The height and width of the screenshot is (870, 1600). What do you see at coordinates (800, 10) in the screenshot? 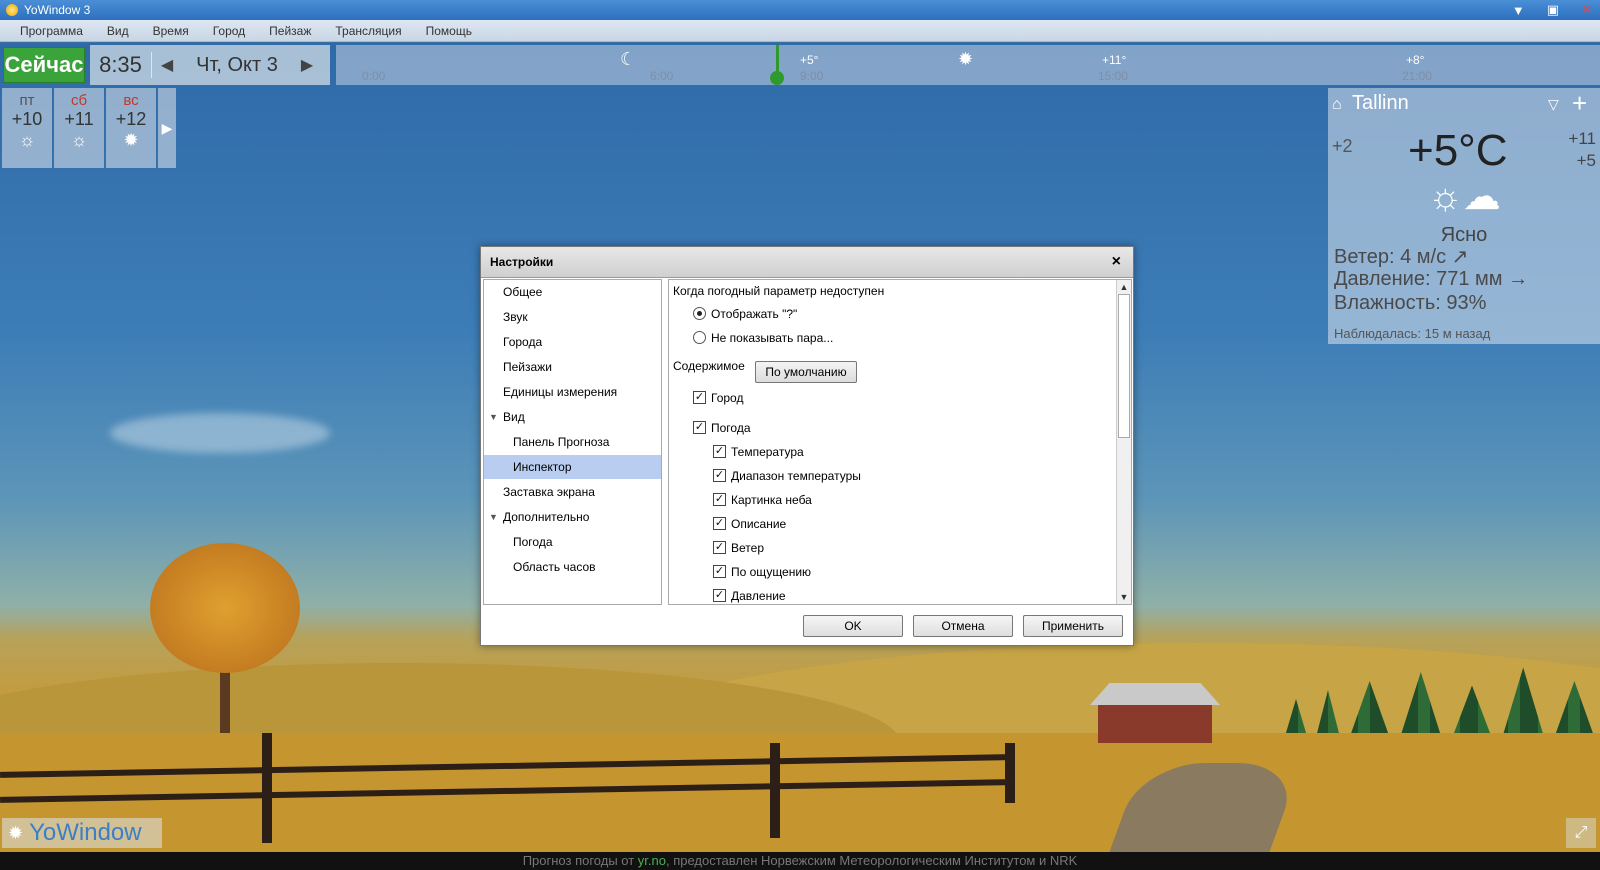
I see `window-titlebar: YoWindow 3 ▼ ▣ ✕` at bounding box center [800, 10].